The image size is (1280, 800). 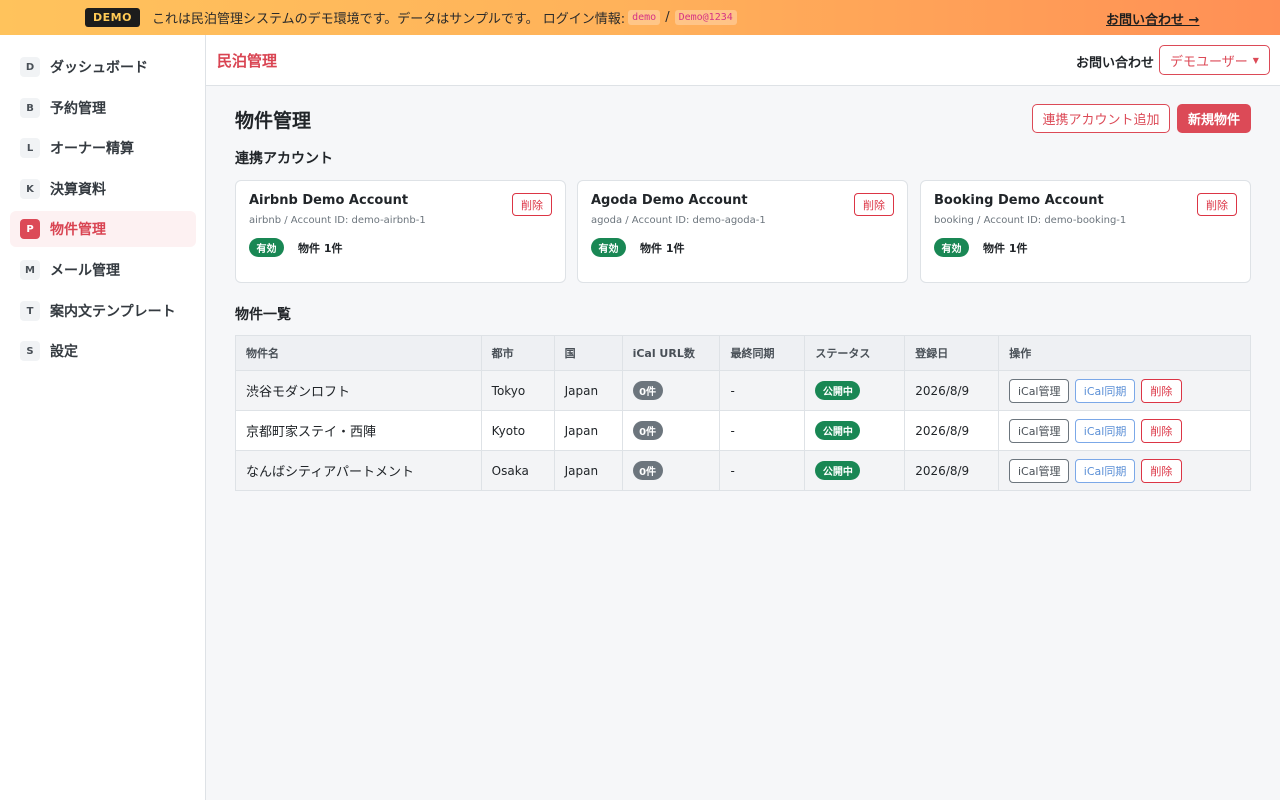 I want to click on sidebar-item-label: 設定, so click(x=64, y=352).